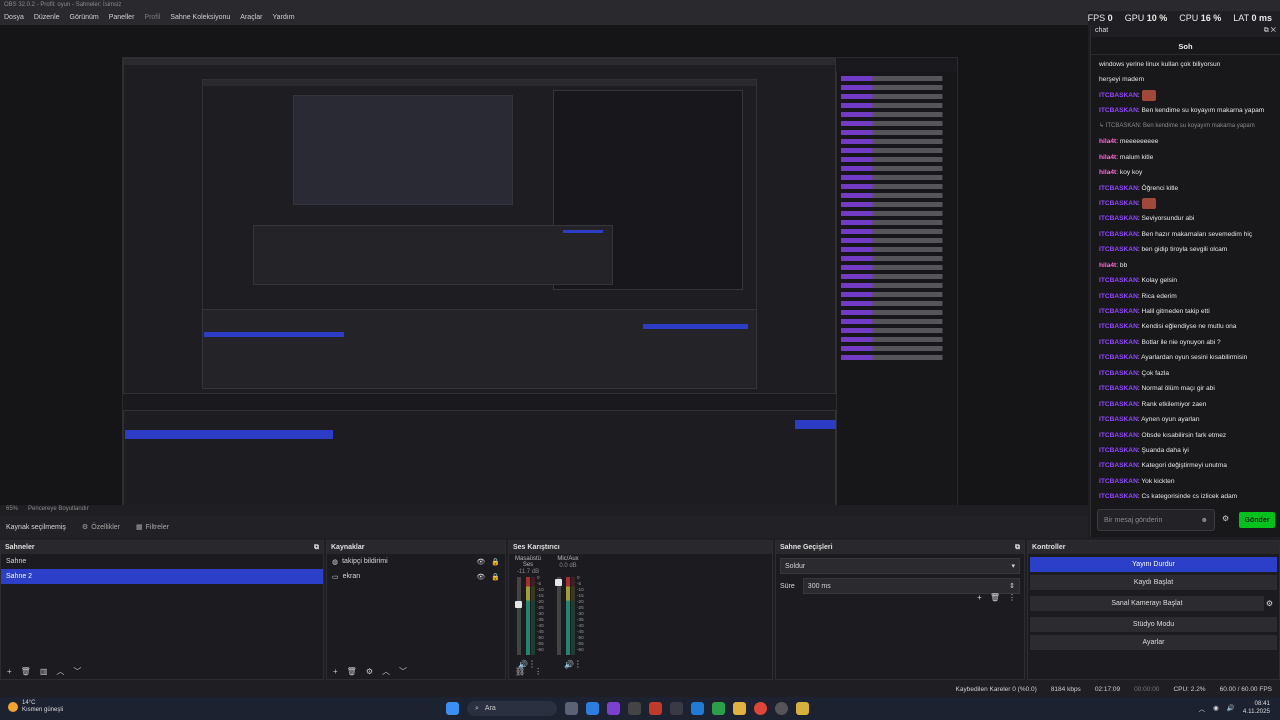 This screenshot has width=1280, height=720. What do you see at coordinates (58, 510) in the screenshot?
I see `fit-to-window: Pencereye Boyutlandır` at bounding box center [58, 510].